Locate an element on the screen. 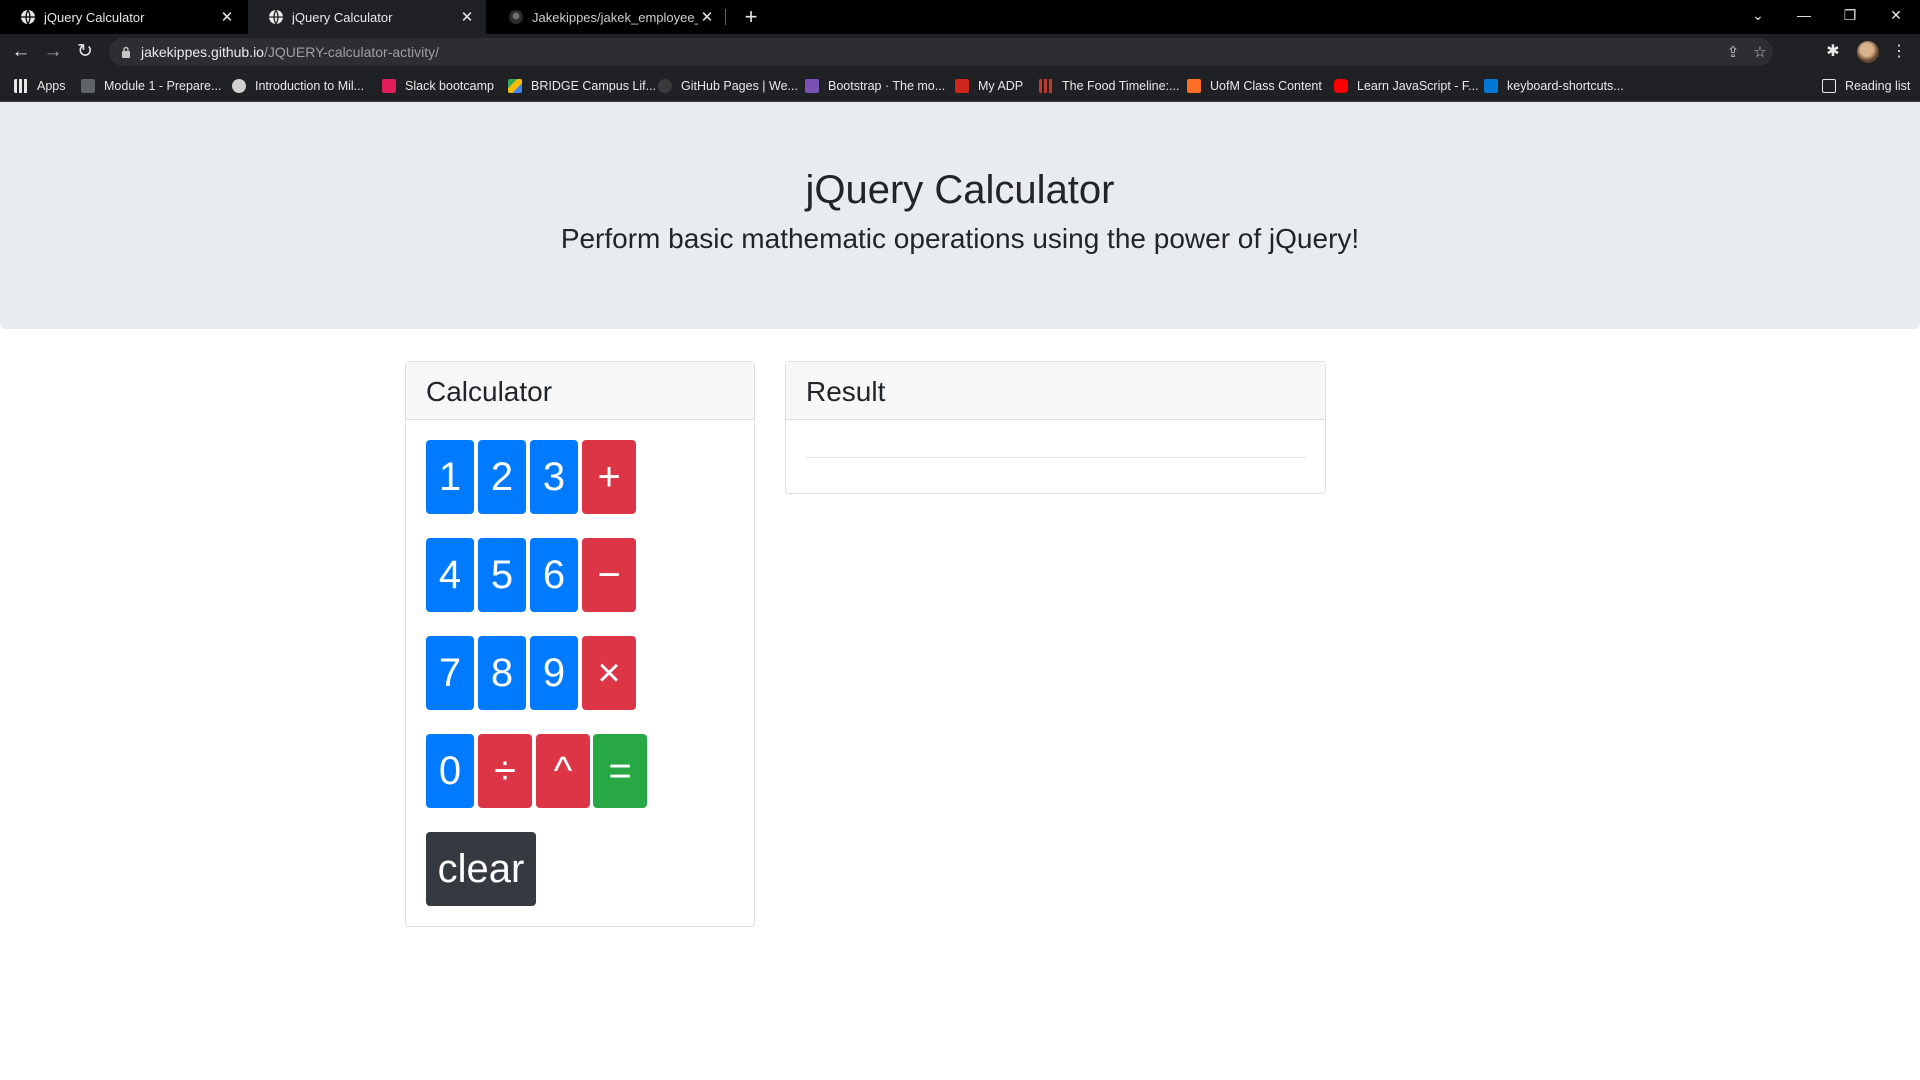 The height and width of the screenshot is (1080, 1920). reload-icon: ↻ is located at coordinates (85, 52).